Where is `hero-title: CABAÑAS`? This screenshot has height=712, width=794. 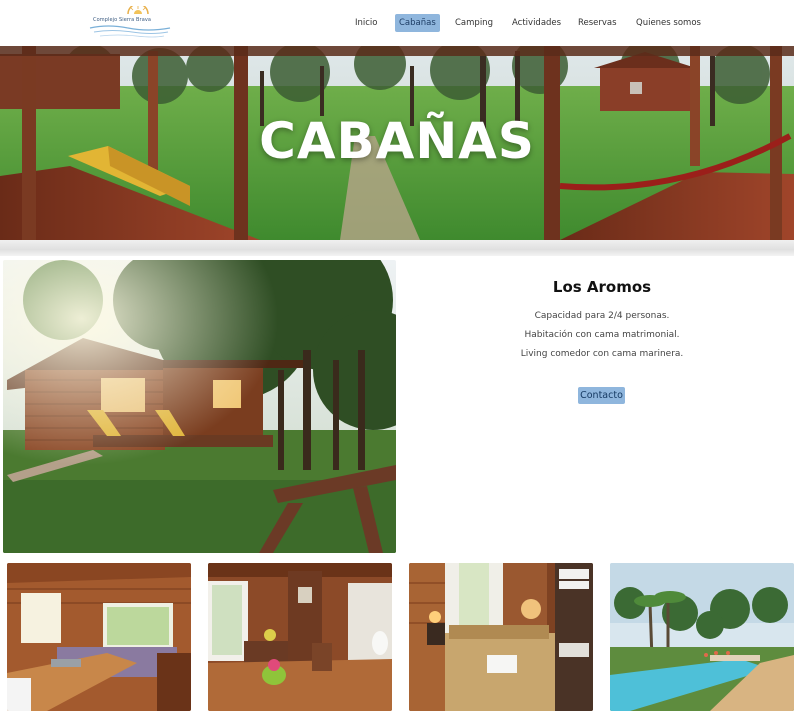
hero-title: CABAÑAS is located at coordinates (397, 141).